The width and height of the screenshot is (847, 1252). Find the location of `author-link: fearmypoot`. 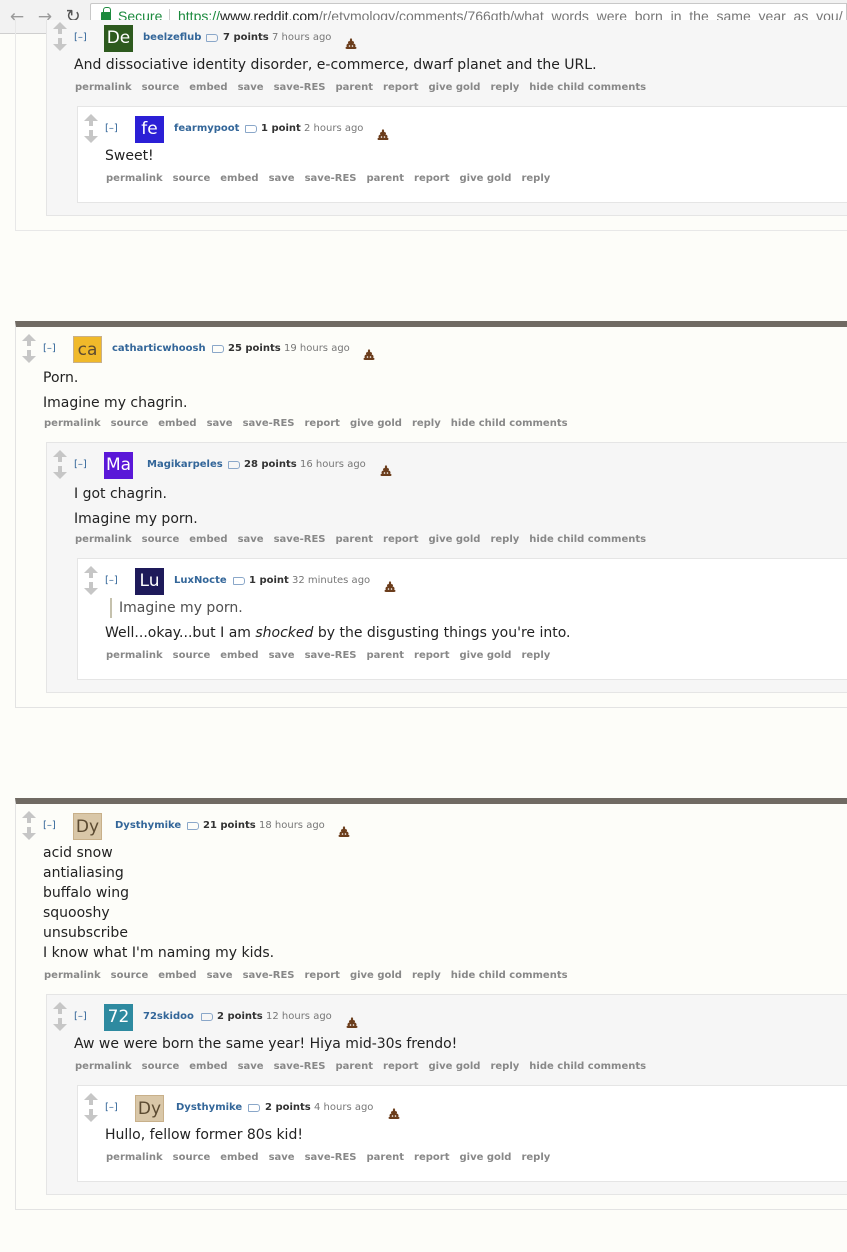

author-link: fearmypoot is located at coordinates (206, 129).